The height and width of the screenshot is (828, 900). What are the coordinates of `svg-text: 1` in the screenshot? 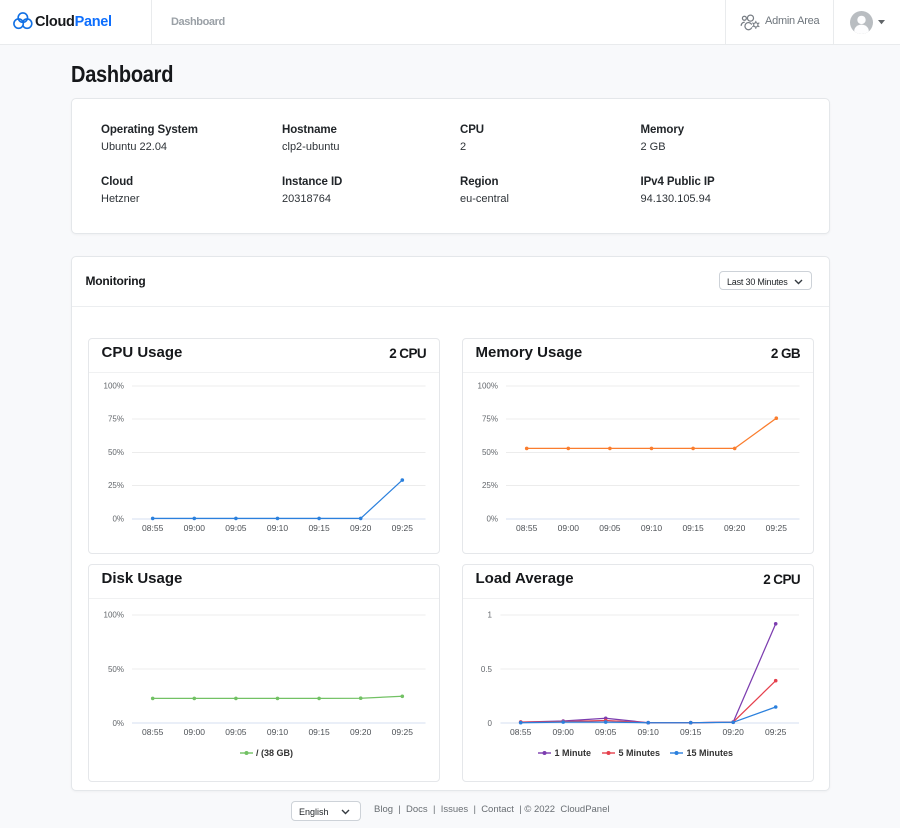 It's located at (490, 615).